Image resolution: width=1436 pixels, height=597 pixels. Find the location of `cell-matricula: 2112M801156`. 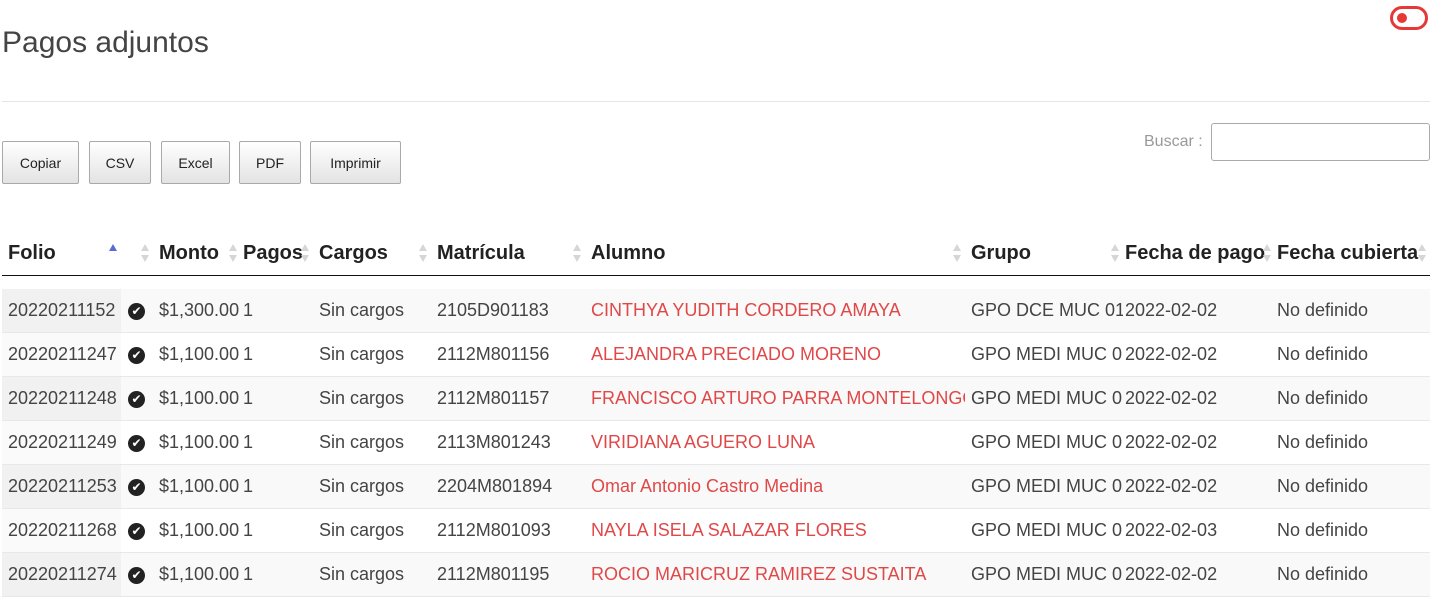

cell-matricula: 2112M801156 is located at coordinates (508, 354).